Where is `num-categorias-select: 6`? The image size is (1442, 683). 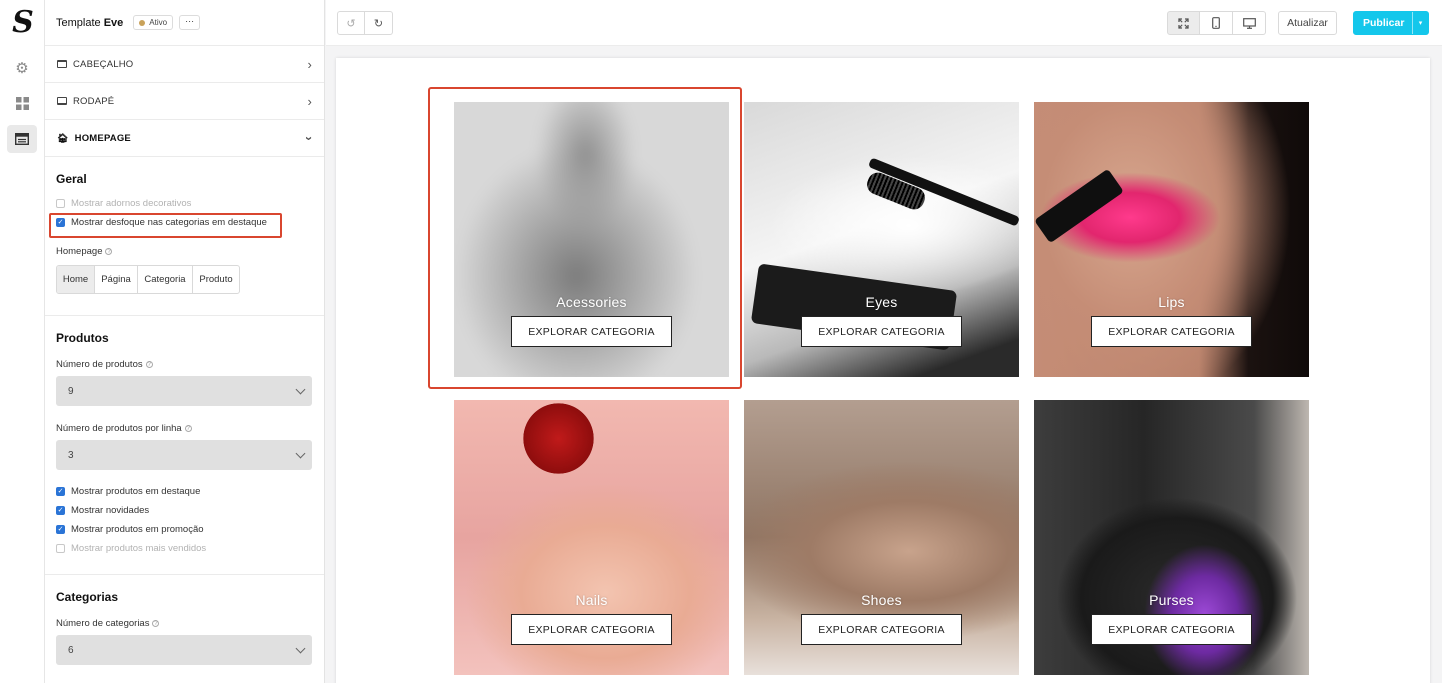
num-categorias-select: 6 is located at coordinates (184, 650).